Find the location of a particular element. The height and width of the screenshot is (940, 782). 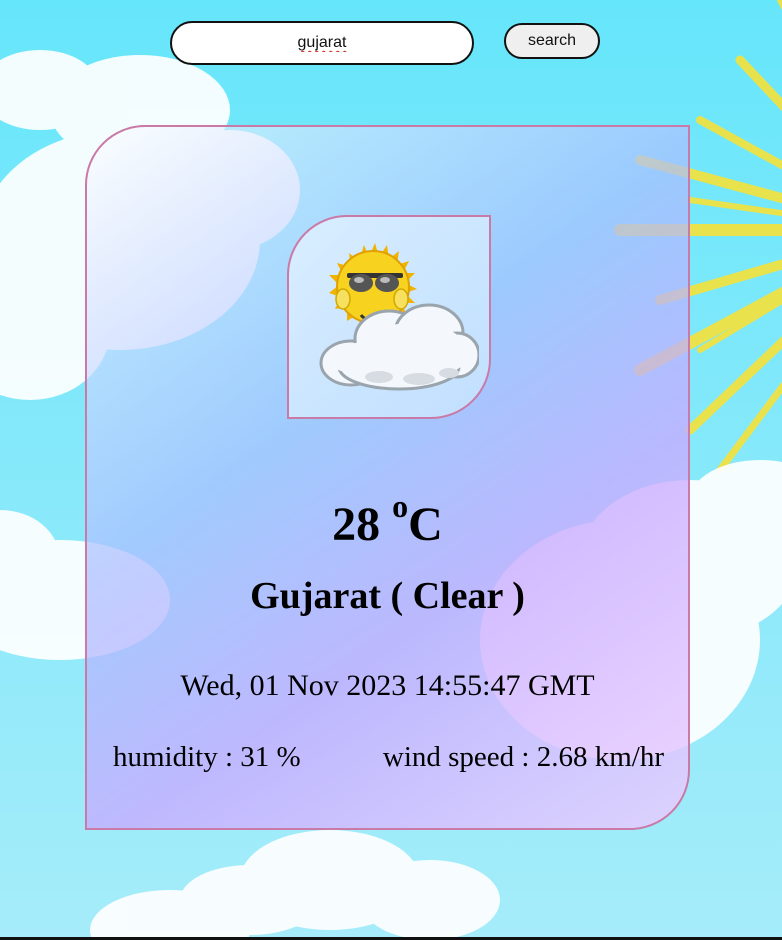

weather-icon-frame is located at coordinates (389, 317).